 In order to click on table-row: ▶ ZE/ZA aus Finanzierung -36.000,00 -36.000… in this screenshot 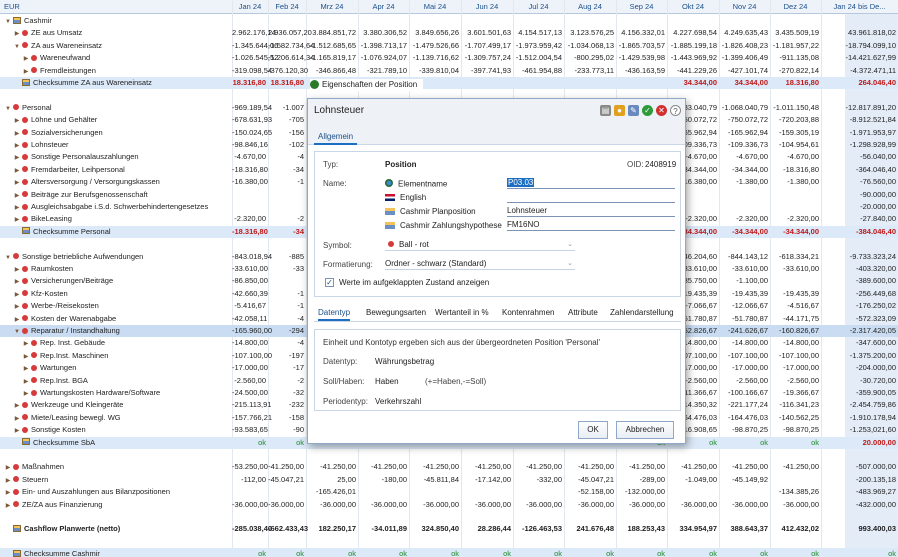, I will do `click(449, 505)`.